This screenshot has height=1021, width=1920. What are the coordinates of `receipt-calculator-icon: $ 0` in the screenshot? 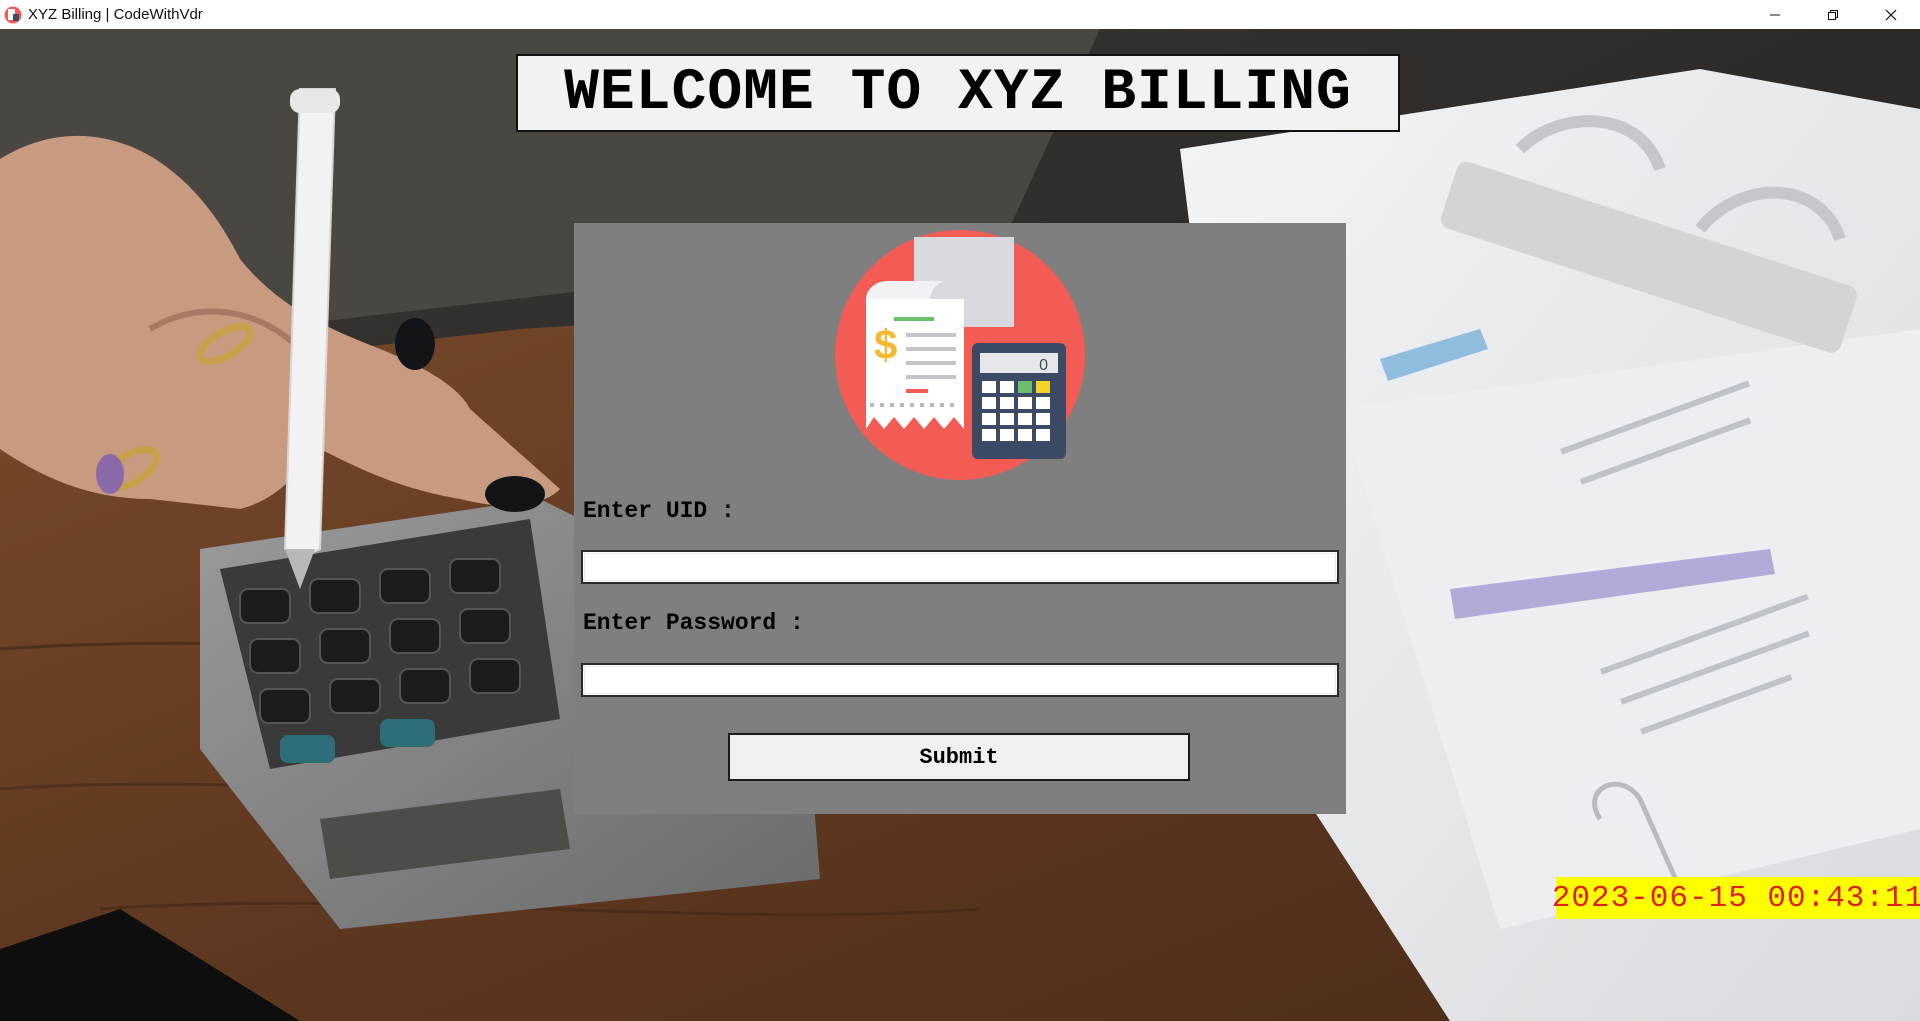 It's located at (960, 355).